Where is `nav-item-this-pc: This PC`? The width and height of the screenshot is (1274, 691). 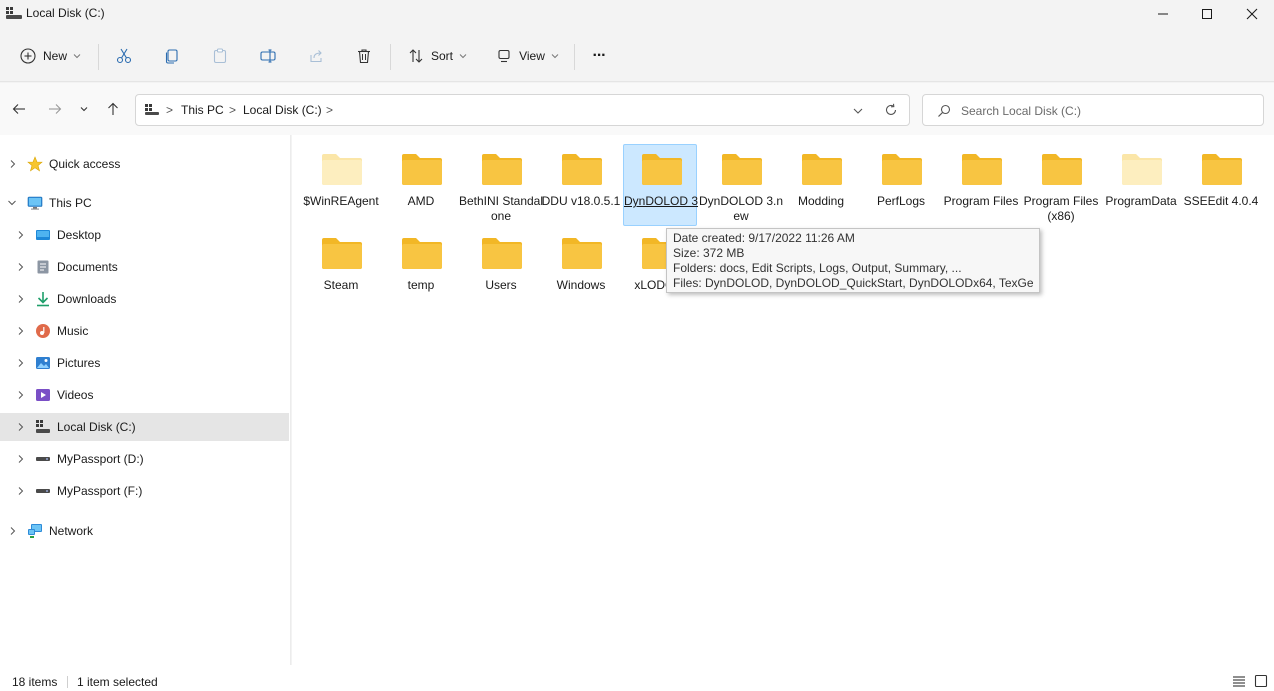
nav-item-this-pc: This PC is located at coordinates (144, 203).